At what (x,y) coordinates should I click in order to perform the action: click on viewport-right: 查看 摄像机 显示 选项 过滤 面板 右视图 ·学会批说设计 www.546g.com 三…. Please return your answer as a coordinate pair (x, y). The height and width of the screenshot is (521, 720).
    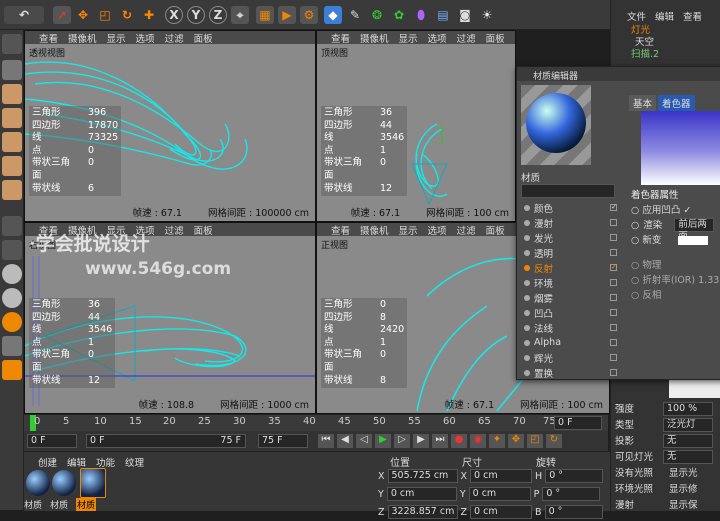
    Looking at the image, I should click on (170, 318).